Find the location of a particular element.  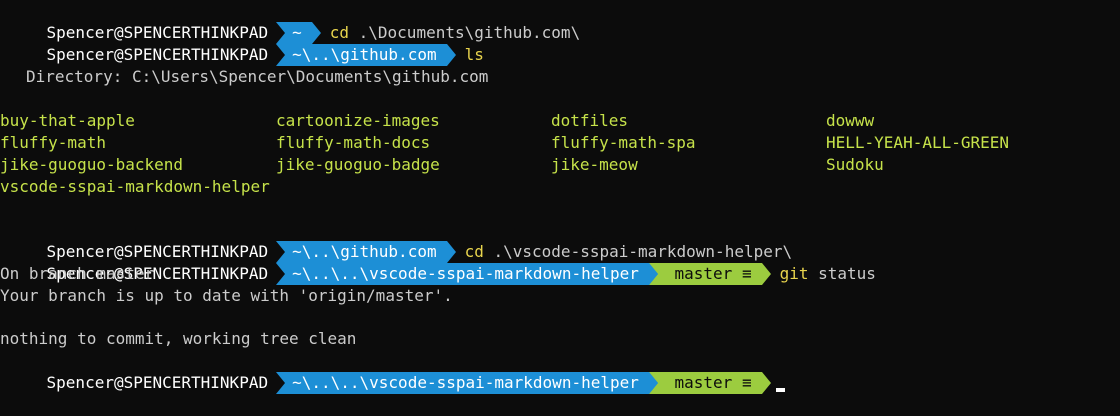

output-line: nothing to commit, working tree clean is located at coordinates (178, 338).